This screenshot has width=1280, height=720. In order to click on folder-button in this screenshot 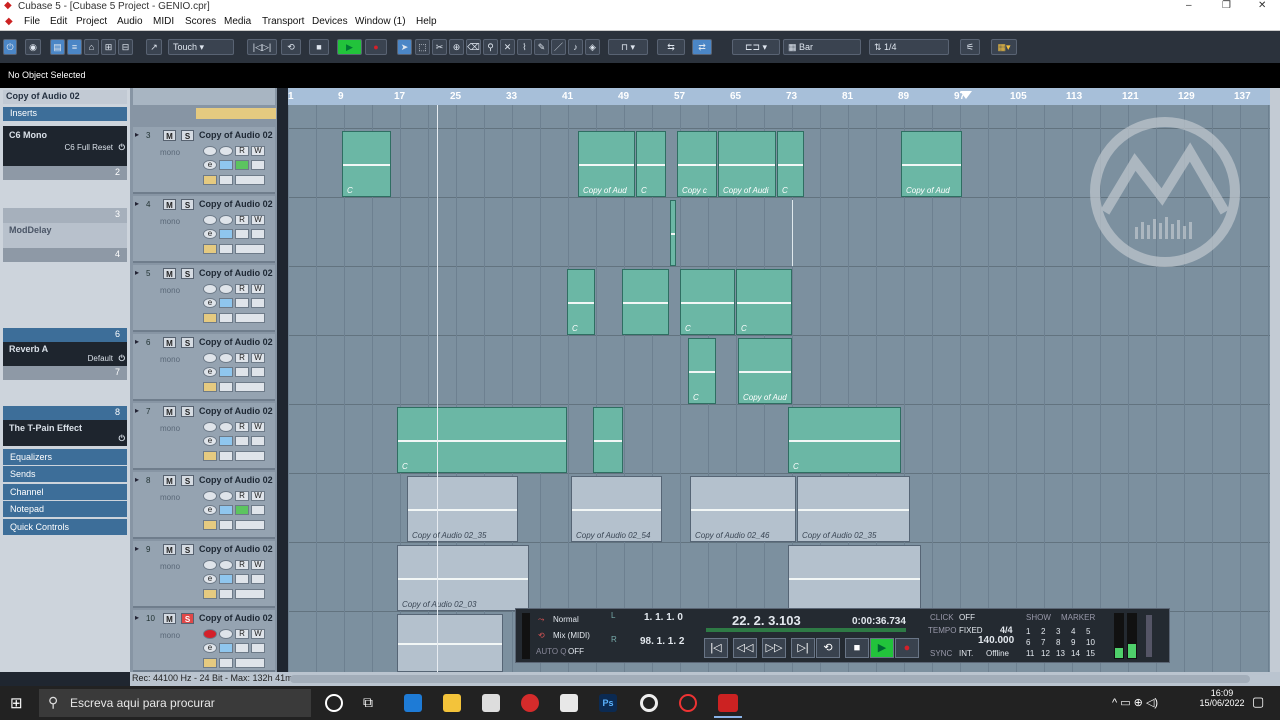, I will do `click(226, 456)`.